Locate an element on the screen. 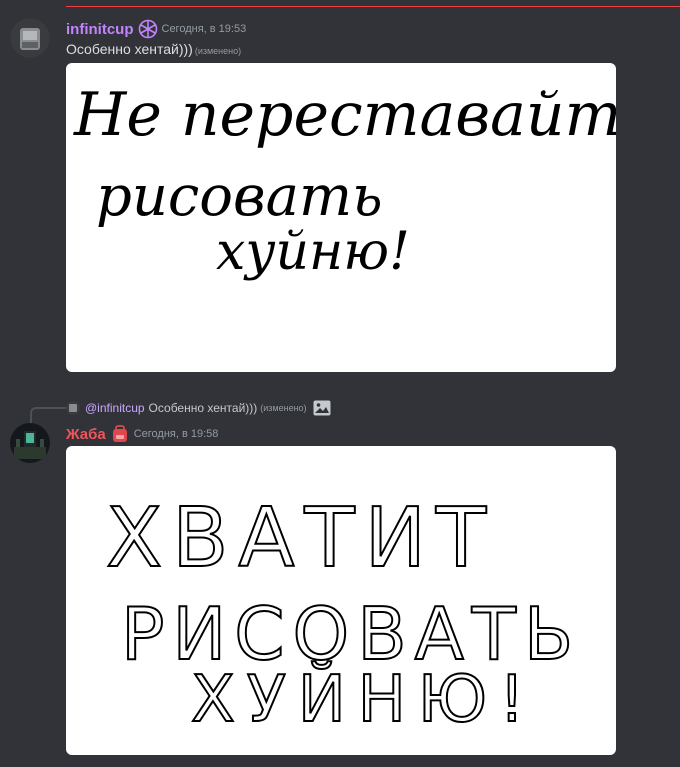 This screenshot has height=767, width=680. username: infinitcup is located at coordinates (100, 29).